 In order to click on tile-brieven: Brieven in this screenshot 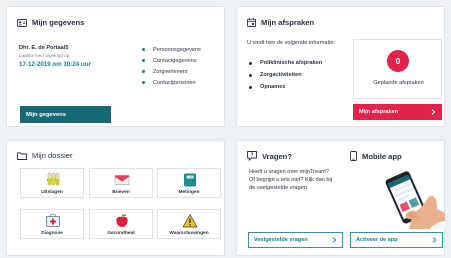, I will do `click(121, 183)`.